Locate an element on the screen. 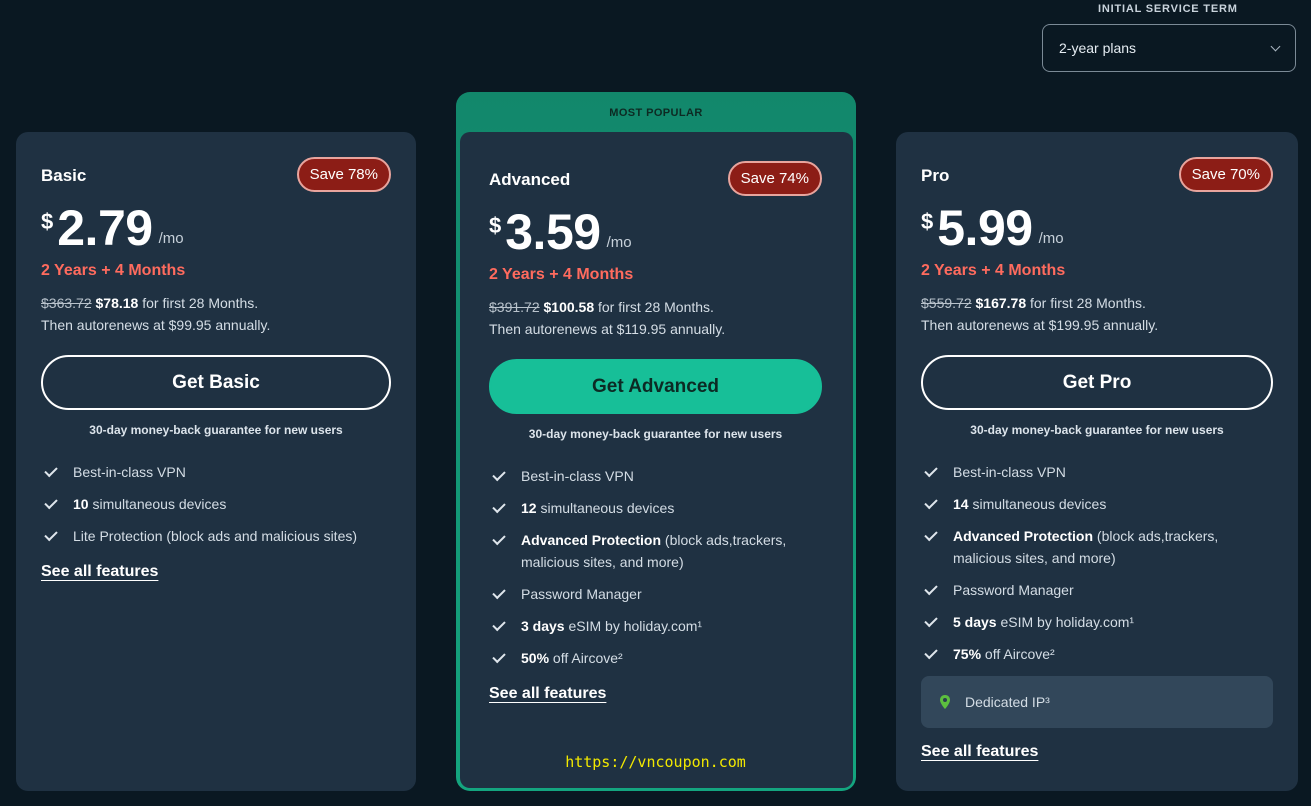 The width and height of the screenshot is (1311, 806). price: $ 3.59 /mo is located at coordinates (560, 232).